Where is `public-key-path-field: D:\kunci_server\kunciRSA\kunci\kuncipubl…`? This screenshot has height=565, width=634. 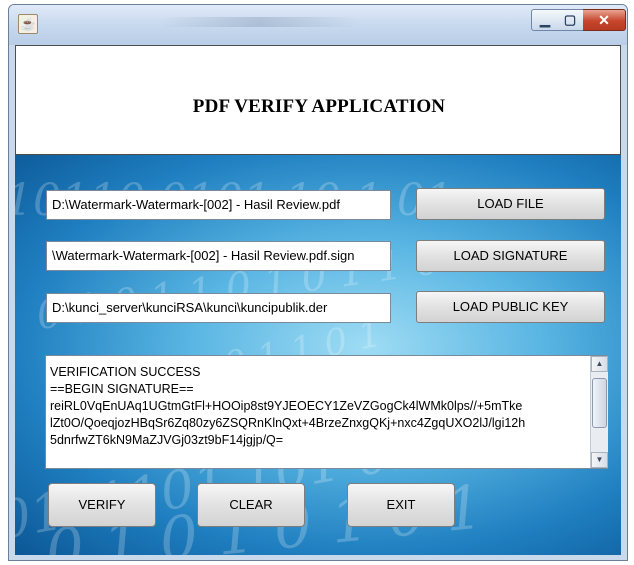
public-key-path-field: D:\kunci_server\kunciRSA\kunci\kuncipubl… is located at coordinates (218, 308).